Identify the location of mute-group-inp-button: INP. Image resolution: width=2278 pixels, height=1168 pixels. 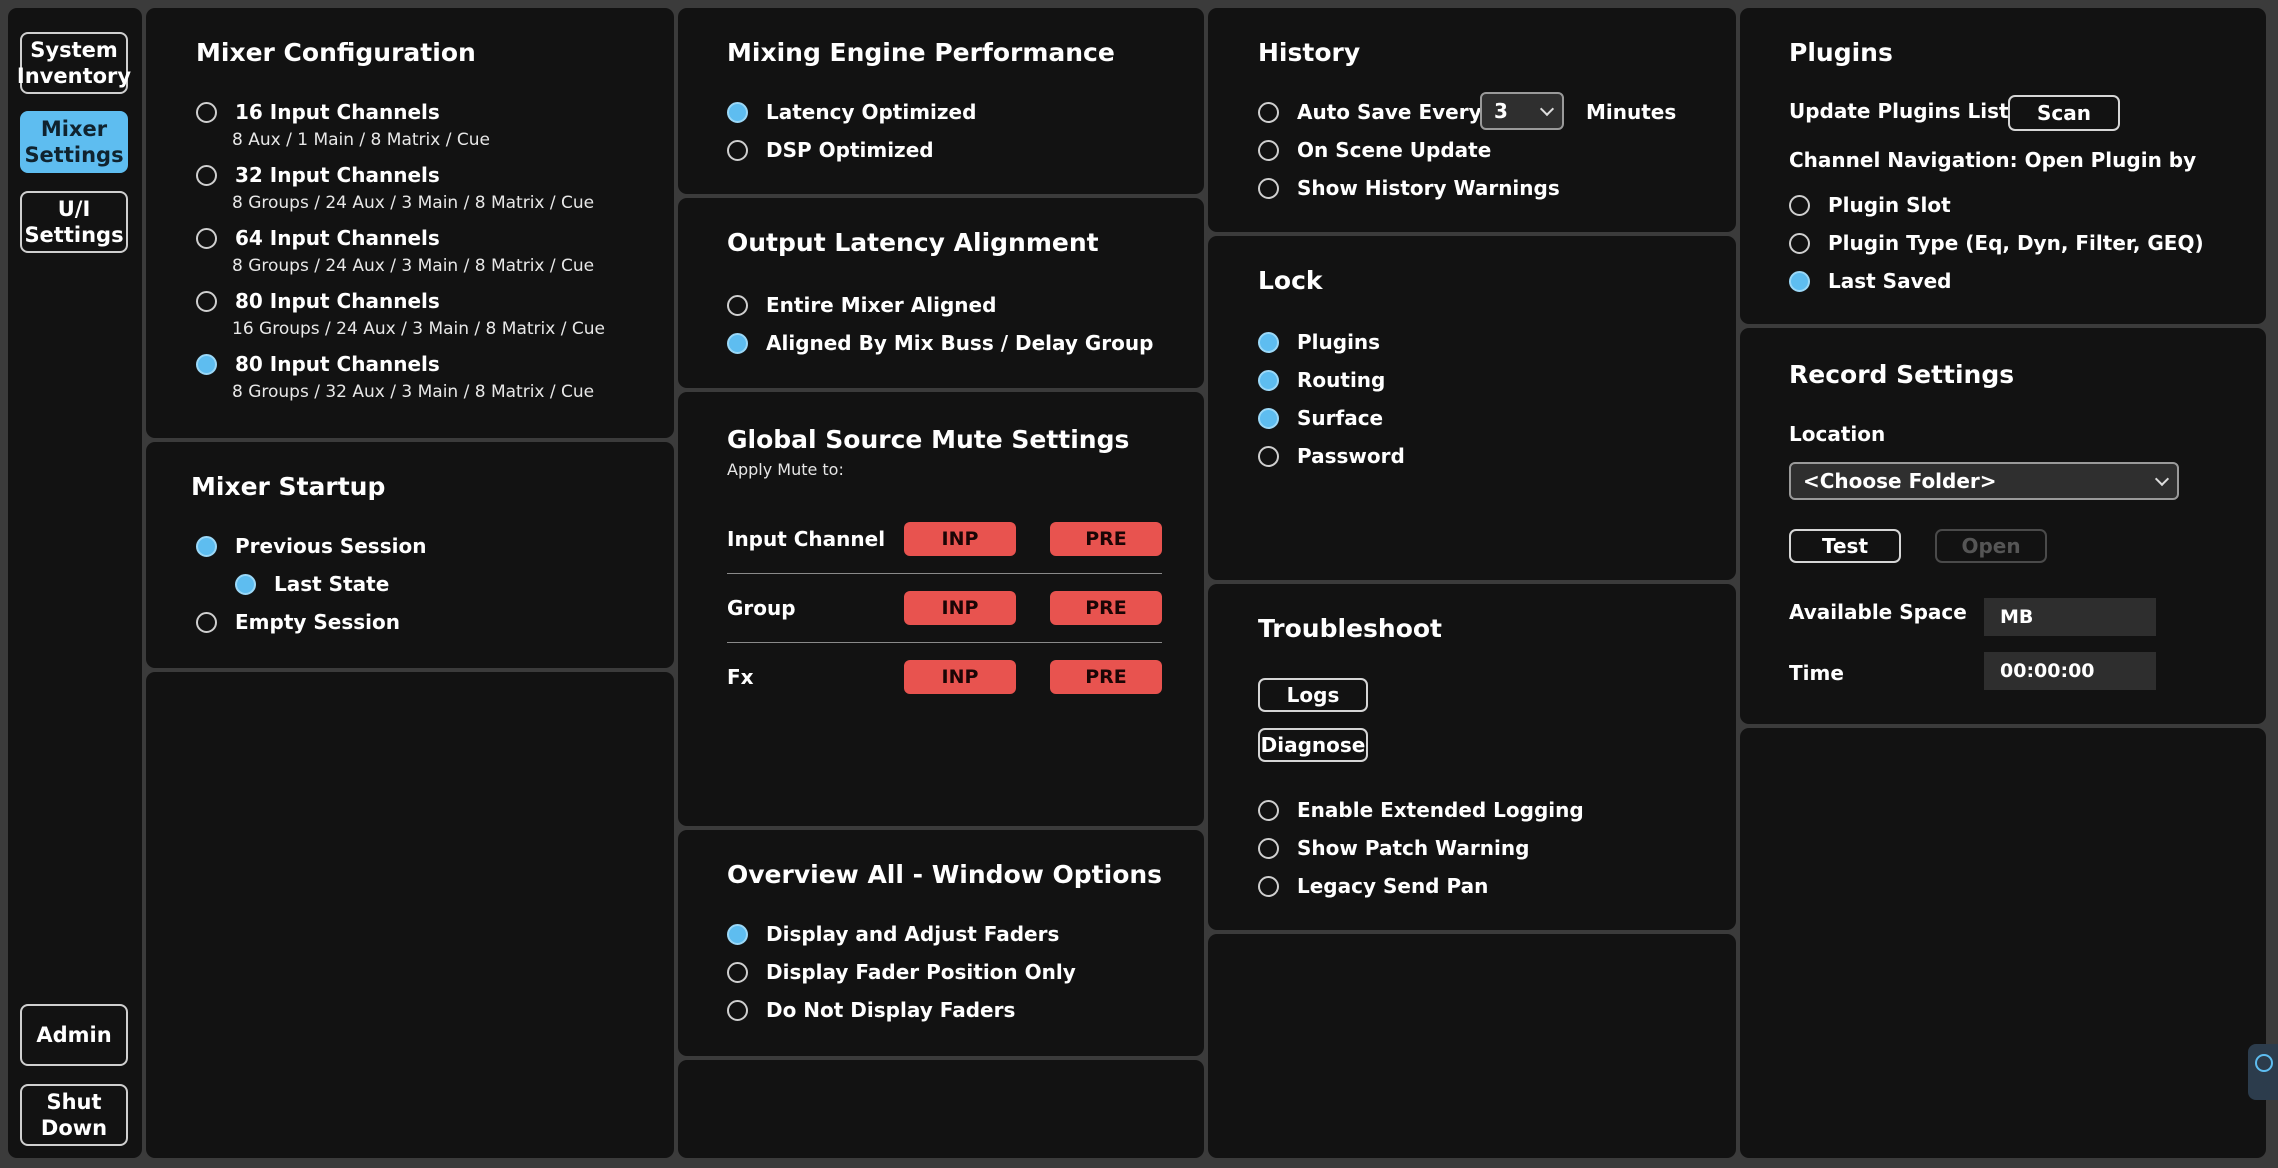
(960, 608).